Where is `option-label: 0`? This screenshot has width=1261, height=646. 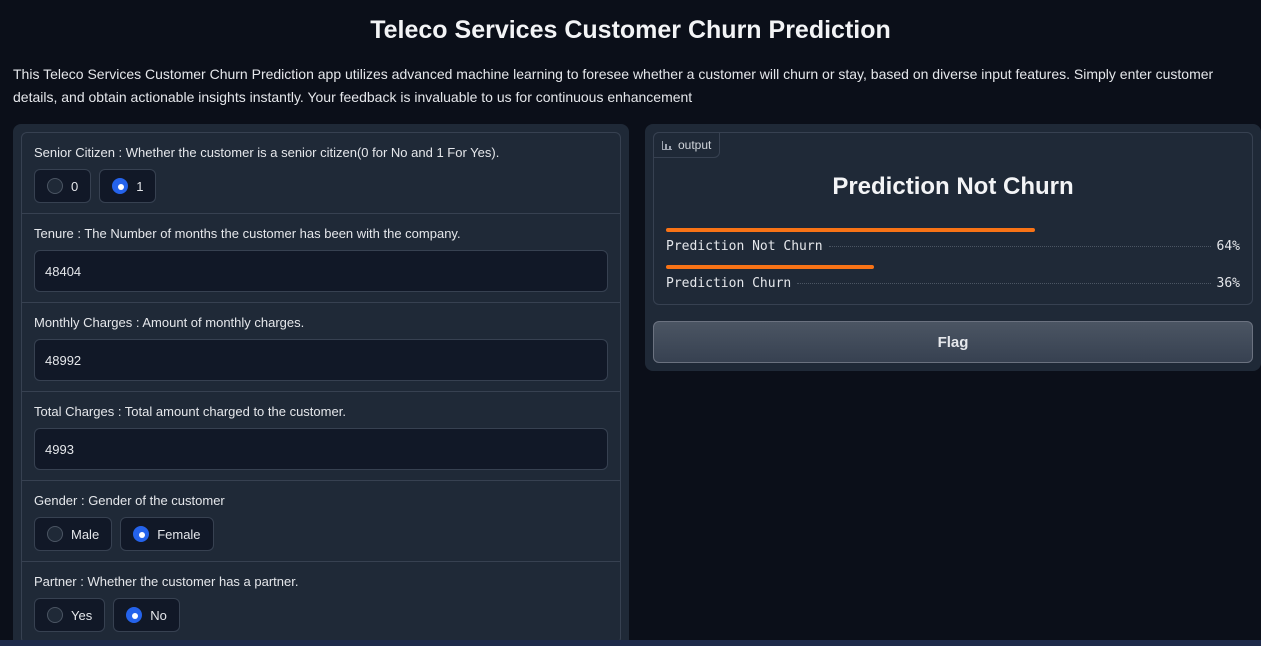 option-label: 0 is located at coordinates (75, 186).